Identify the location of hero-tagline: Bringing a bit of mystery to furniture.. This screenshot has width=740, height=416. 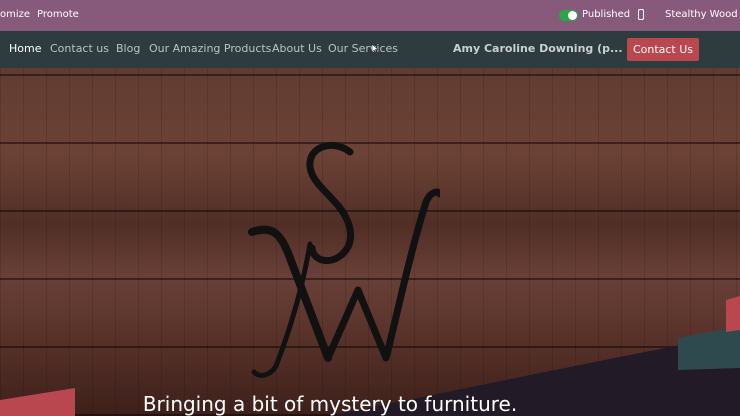
(330, 404).